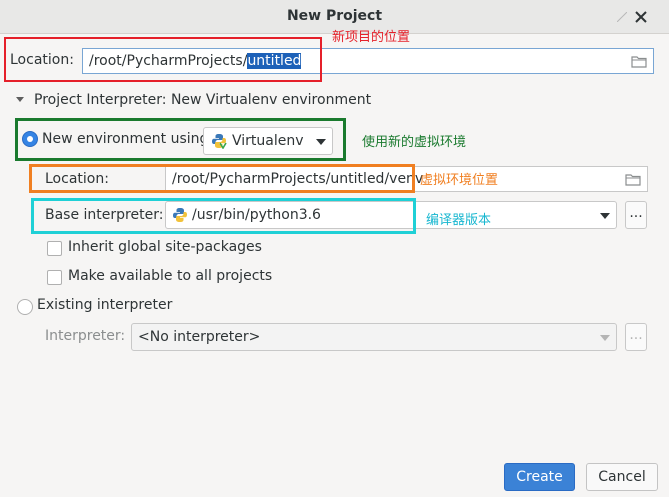 The width and height of the screenshot is (669, 497). Describe the element at coordinates (222, 178) in the screenshot. I see `venv-location-annotation-box` at that location.